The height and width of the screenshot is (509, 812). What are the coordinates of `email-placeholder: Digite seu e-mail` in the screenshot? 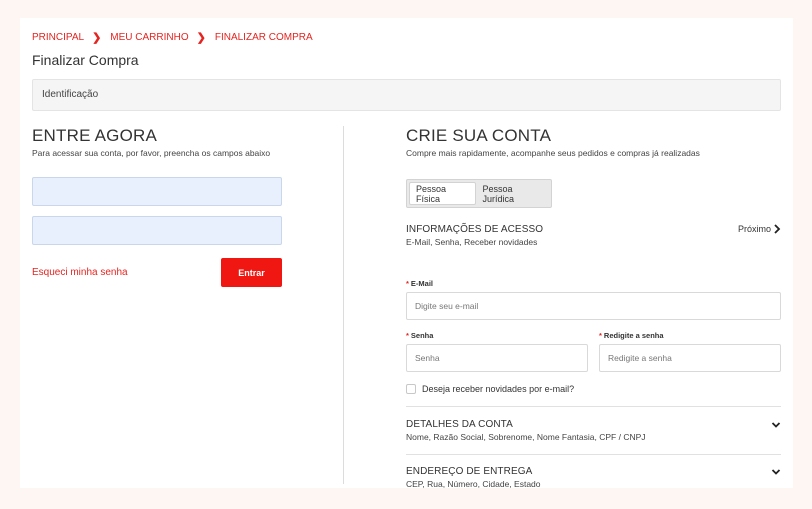 It's located at (447, 306).